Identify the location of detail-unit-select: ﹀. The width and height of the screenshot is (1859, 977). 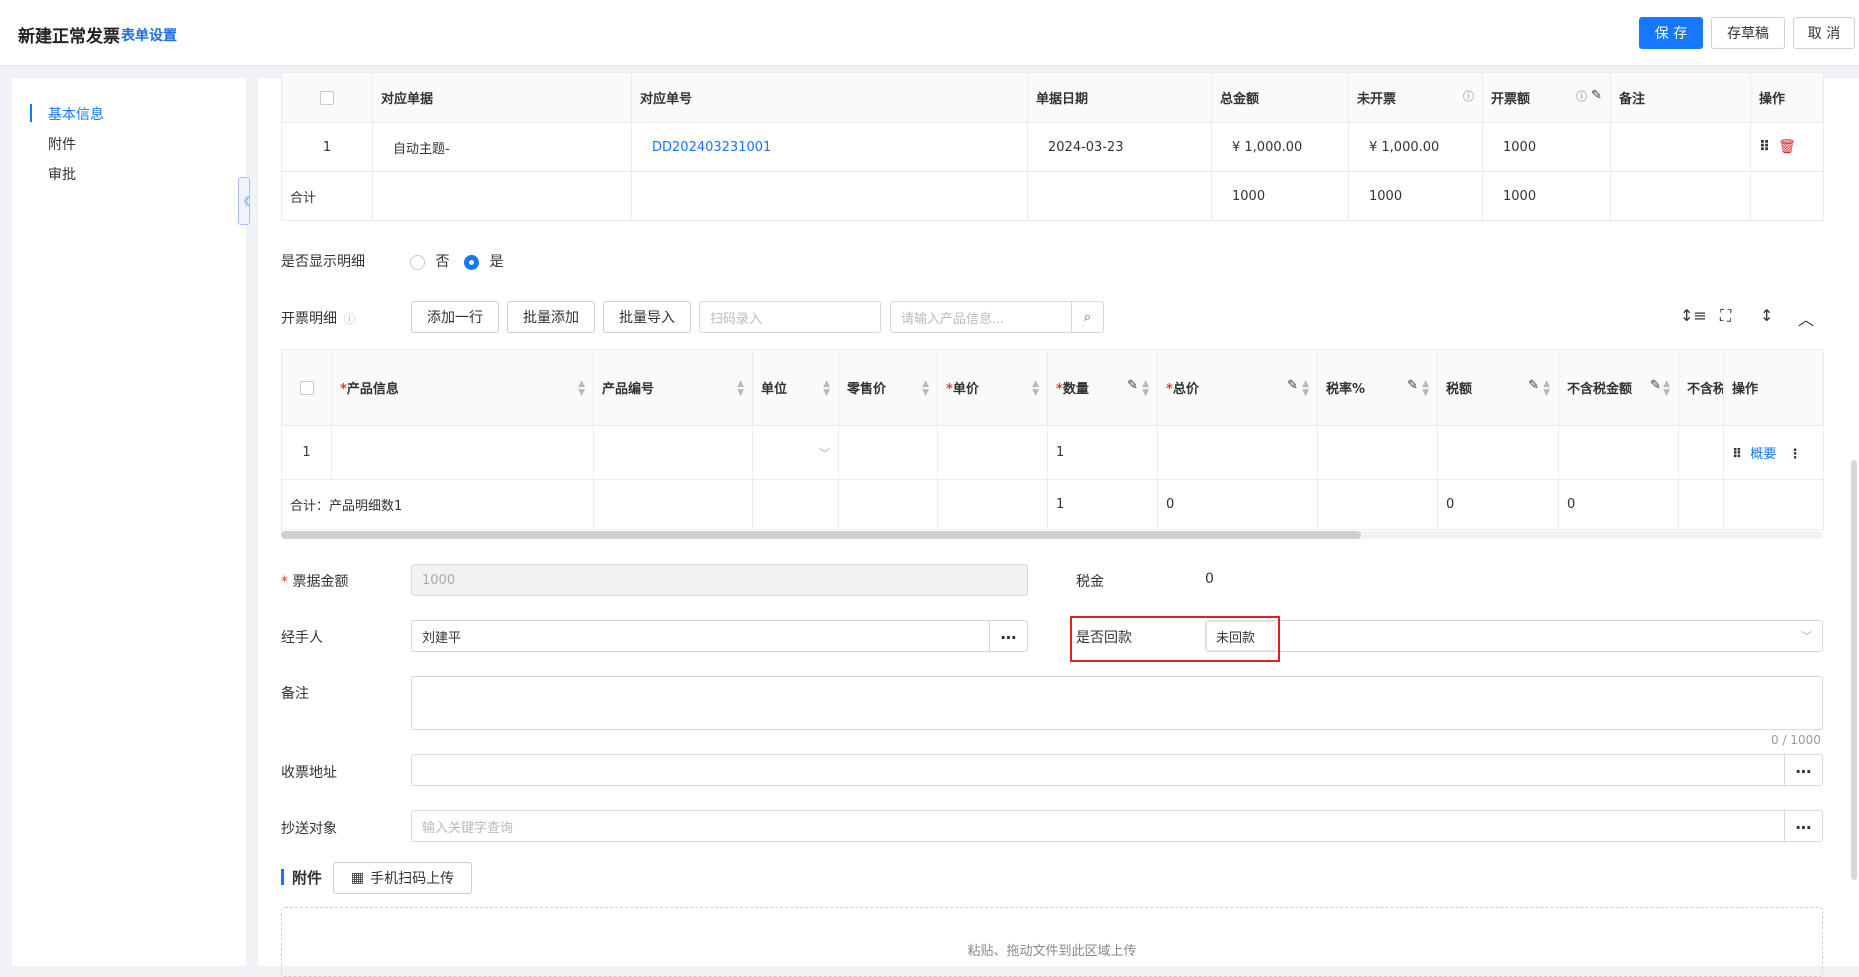
(795, 452).